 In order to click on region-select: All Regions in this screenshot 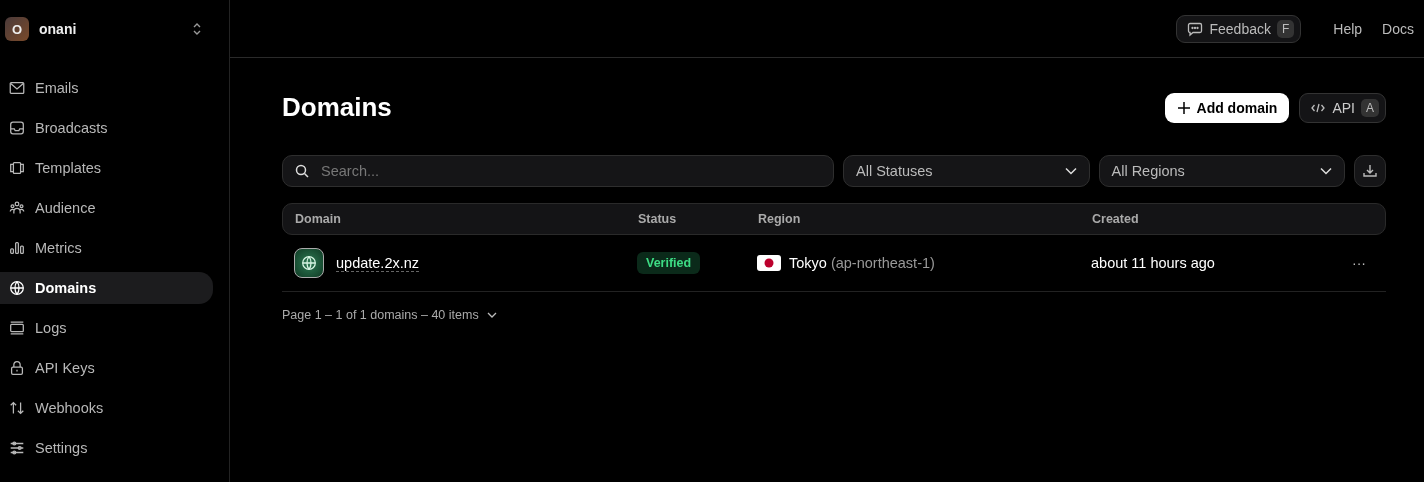, I will do `click(1221, 171)`.